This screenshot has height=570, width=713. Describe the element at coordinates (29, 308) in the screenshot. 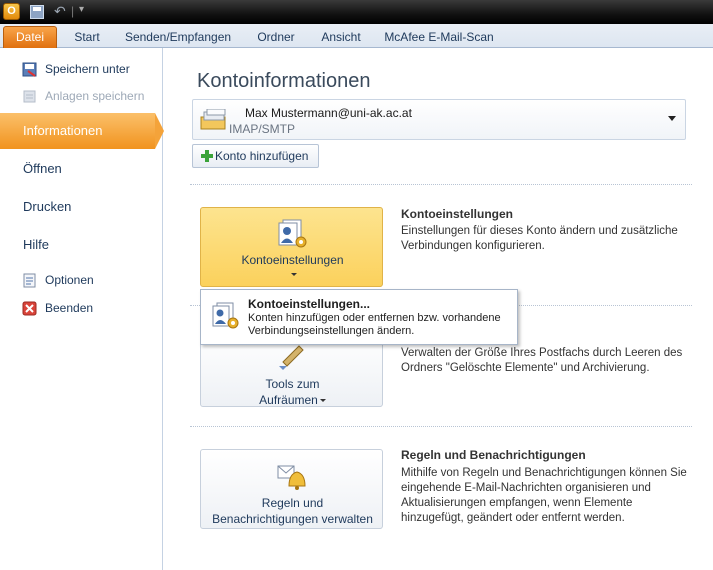

I see `exit-icon` at that location.